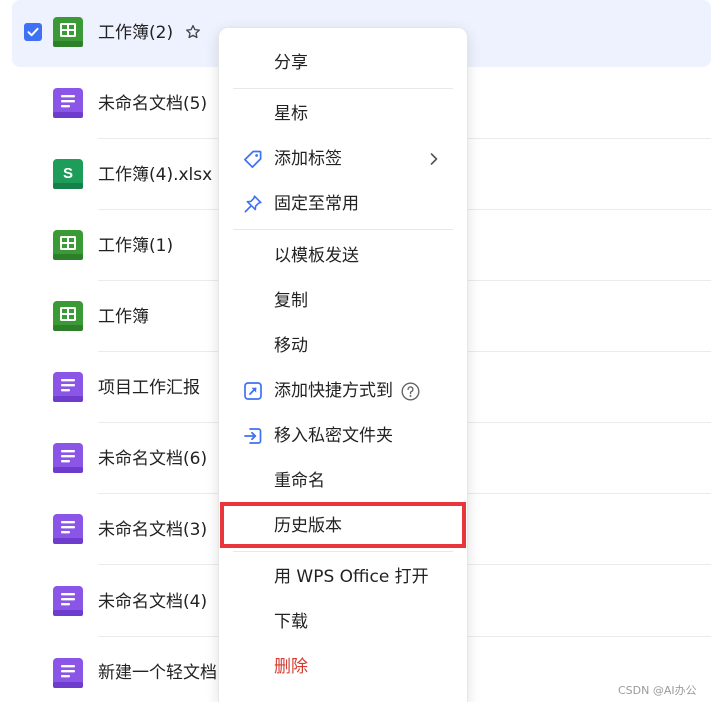 The width and height of the screenshot is (711, 702). Describe the element at coordinates (351, 577) in the screenshot. I see `menu-item-label: 用 WPS Office 打开` at that location.